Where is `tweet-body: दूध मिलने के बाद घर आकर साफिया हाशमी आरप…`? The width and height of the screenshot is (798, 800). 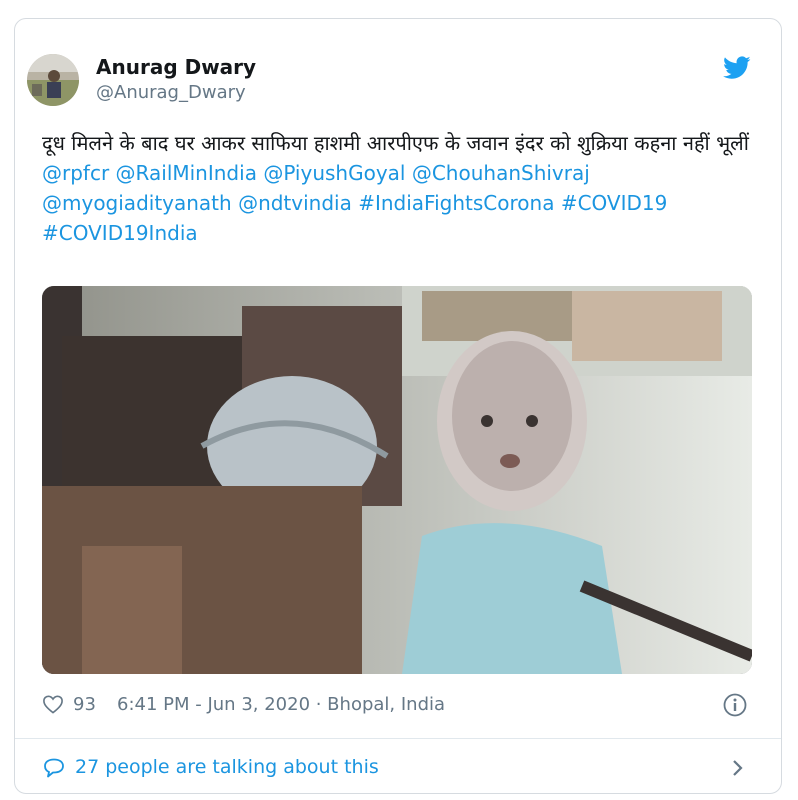 tweet-body: दूध मिलने के बाद घर आकर साफिया हाशमी आरप… is located at coordinates (395, 143).